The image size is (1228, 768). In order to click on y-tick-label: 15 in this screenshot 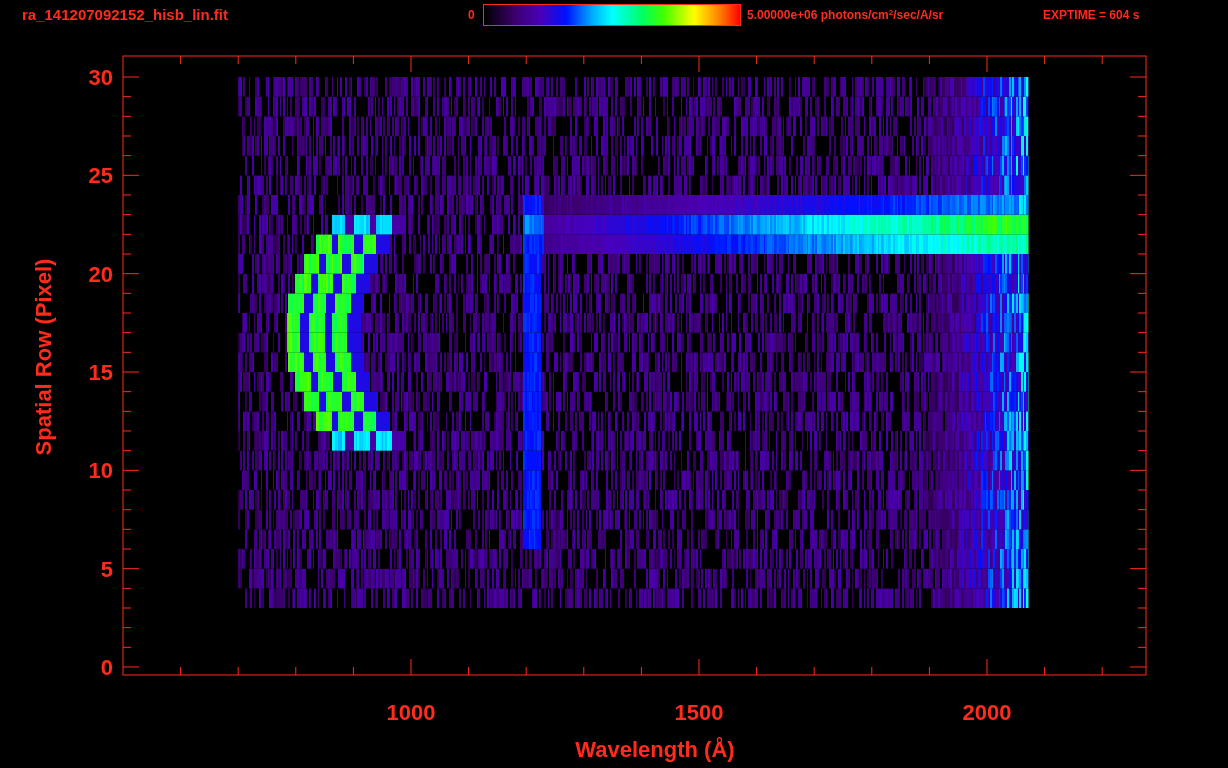, I will do `click(100, 372)`.